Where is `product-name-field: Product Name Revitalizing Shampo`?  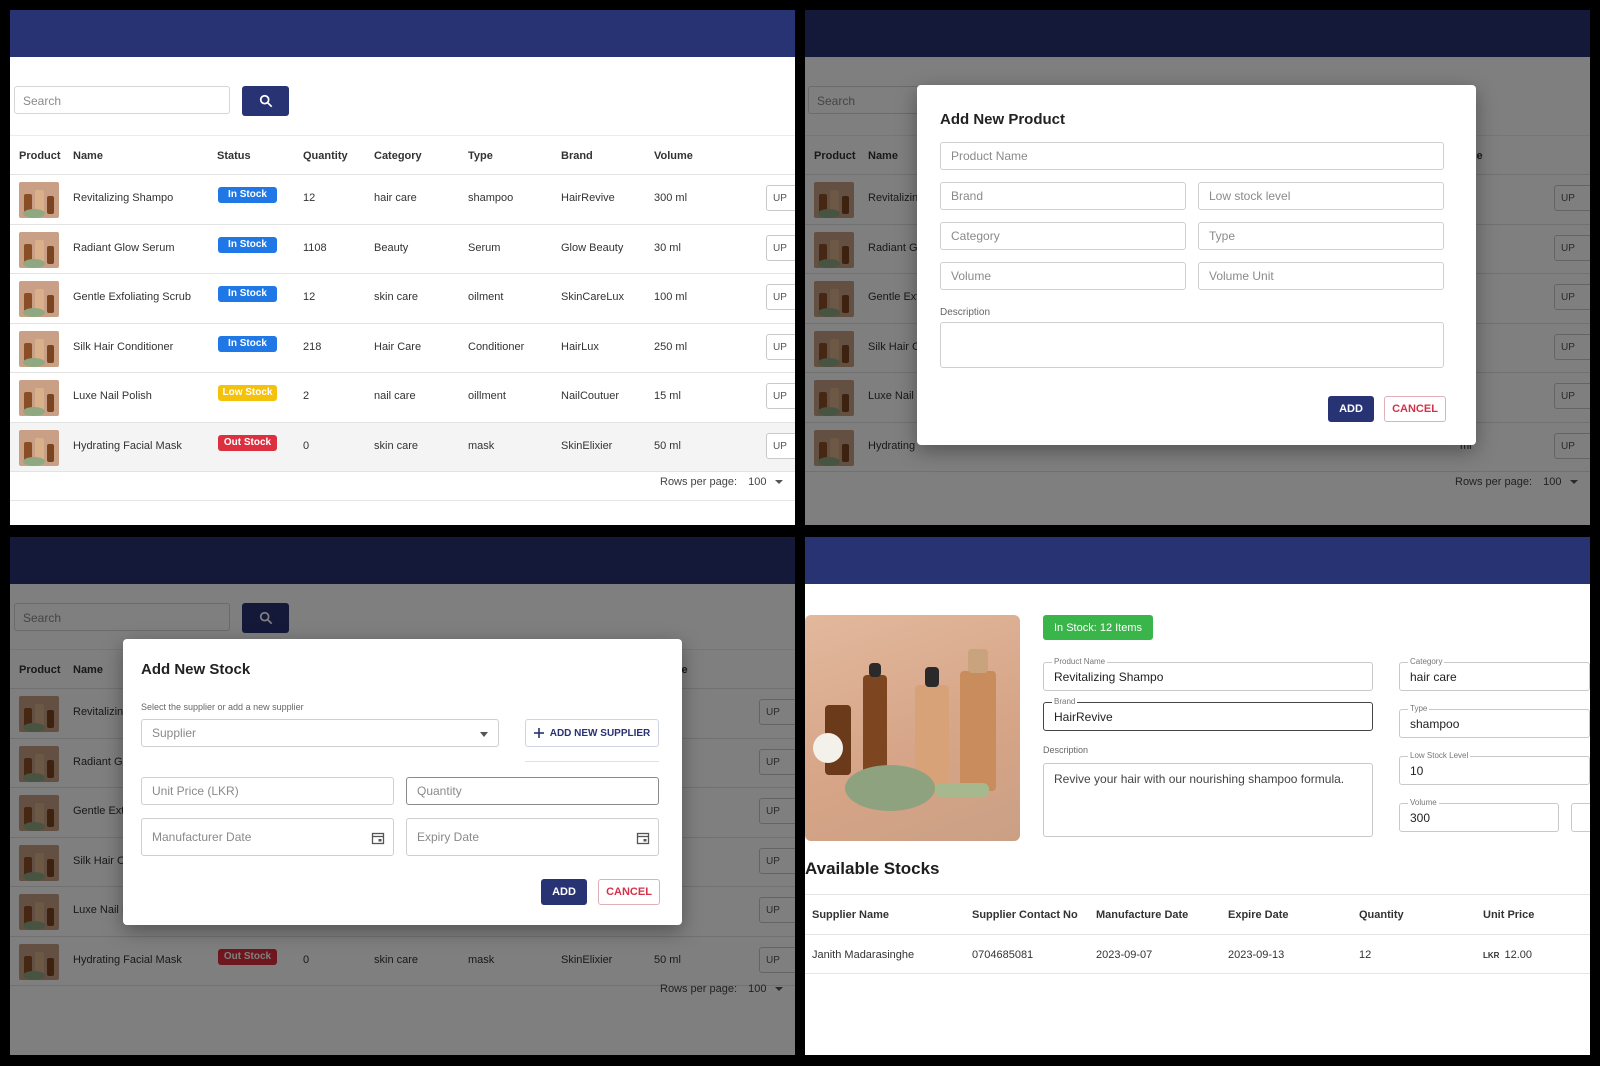 product-name-field: Product Name Revitalizing Shampo is located at coordinates (1208, 674).